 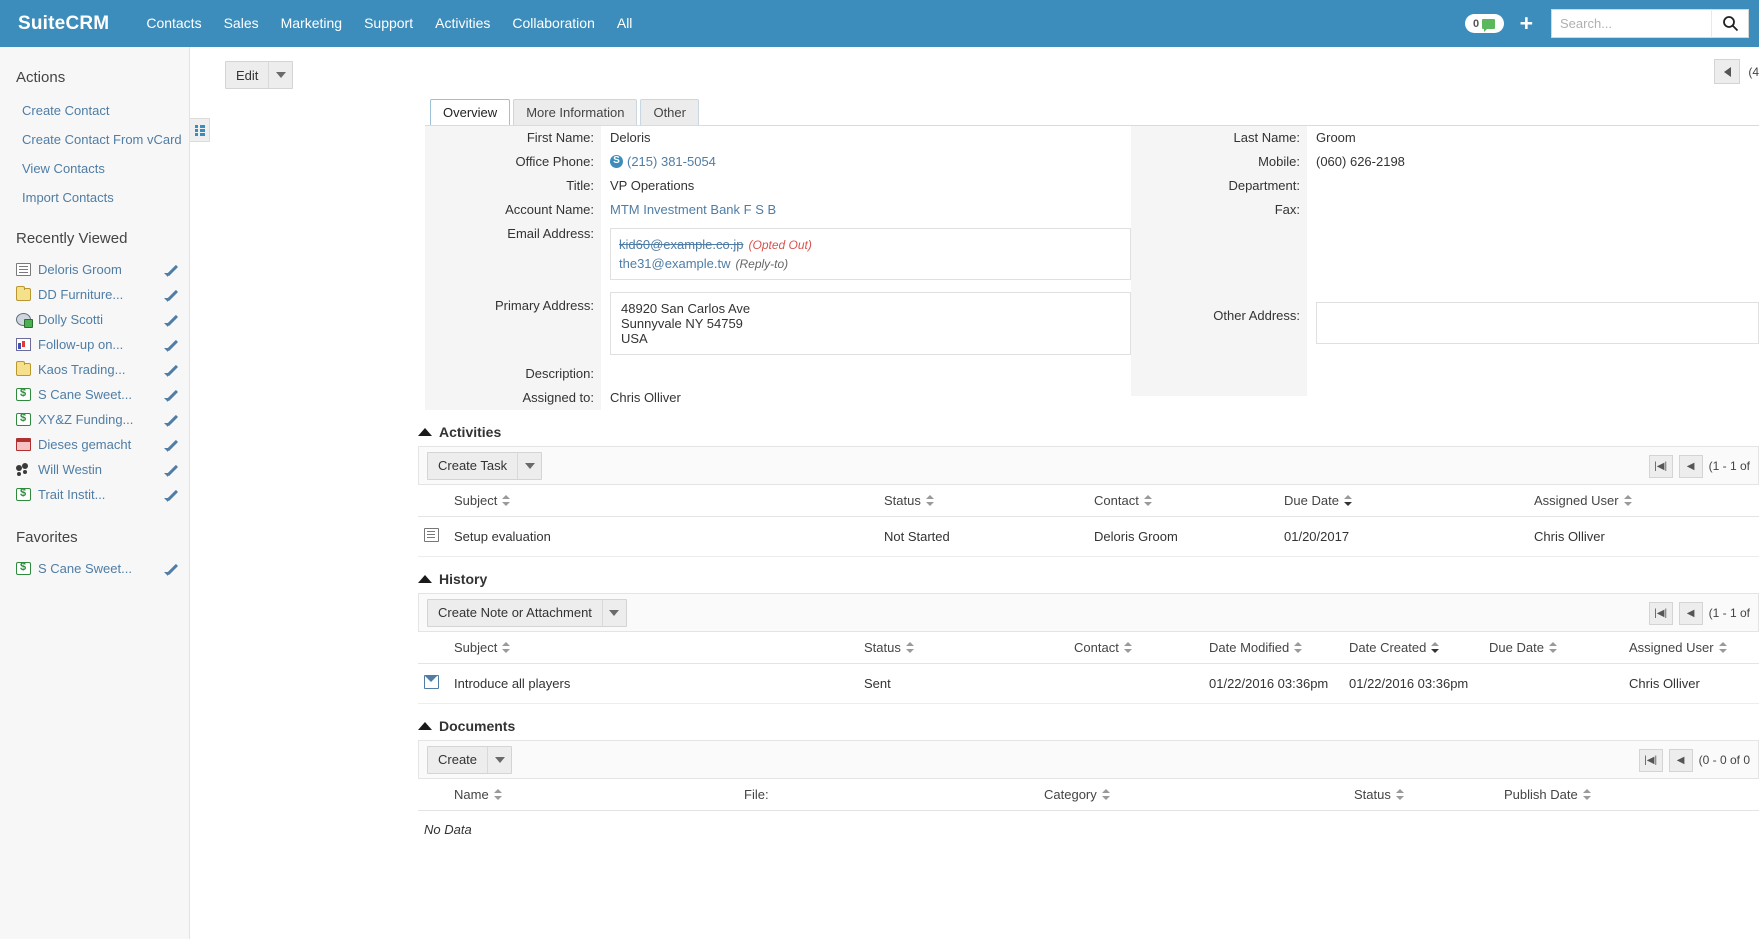 I want to click on documents-col-status: Status, so click(x=1423, y=794).